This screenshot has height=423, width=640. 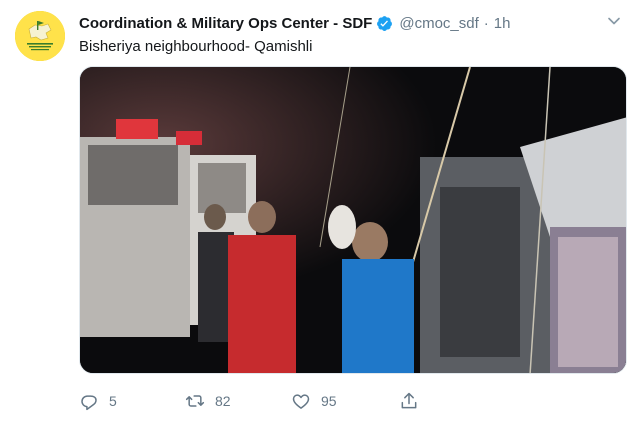 What do you see at coordinates (89, 403) in the screenshot?
I see `reply-icon` at bounding box center [89, 403].